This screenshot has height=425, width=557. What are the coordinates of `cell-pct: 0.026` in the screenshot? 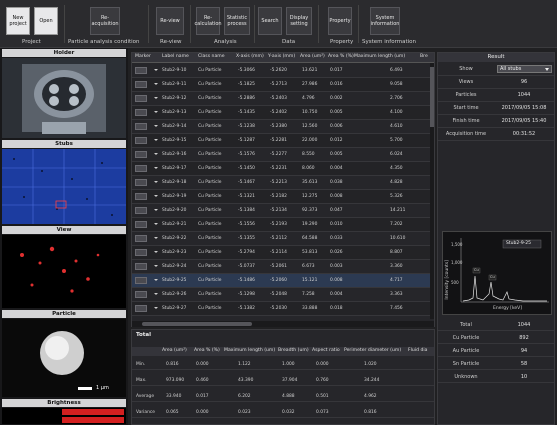 It's located at (336, 252).